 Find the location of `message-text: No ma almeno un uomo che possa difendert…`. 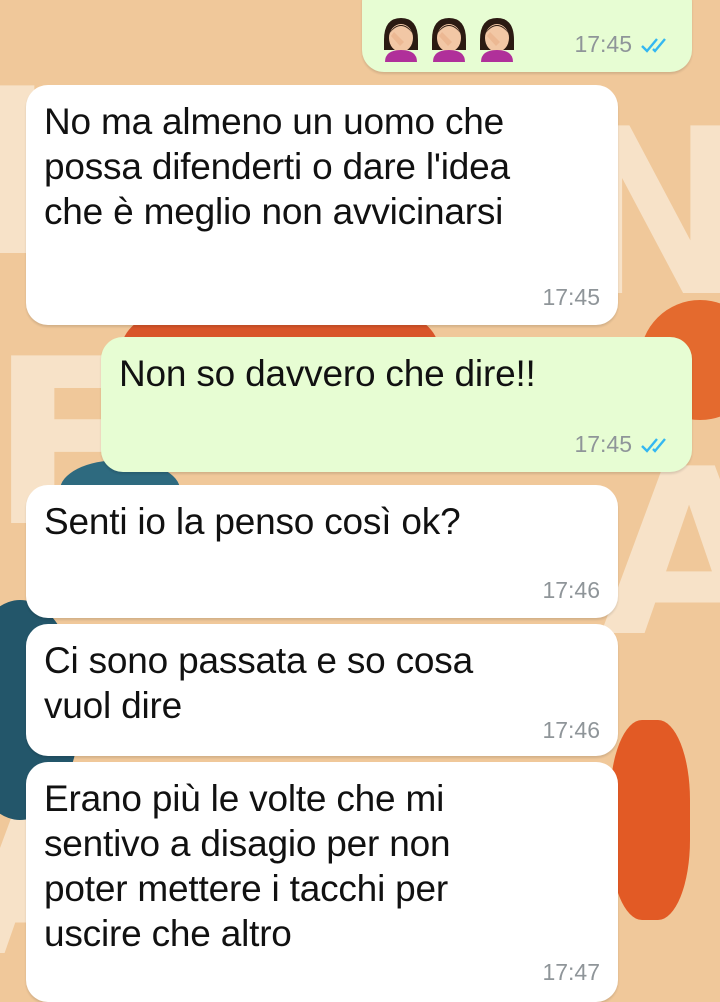

message-text: No ma almeno un uomo che possa difendert… is located at coordinates (277, 166).